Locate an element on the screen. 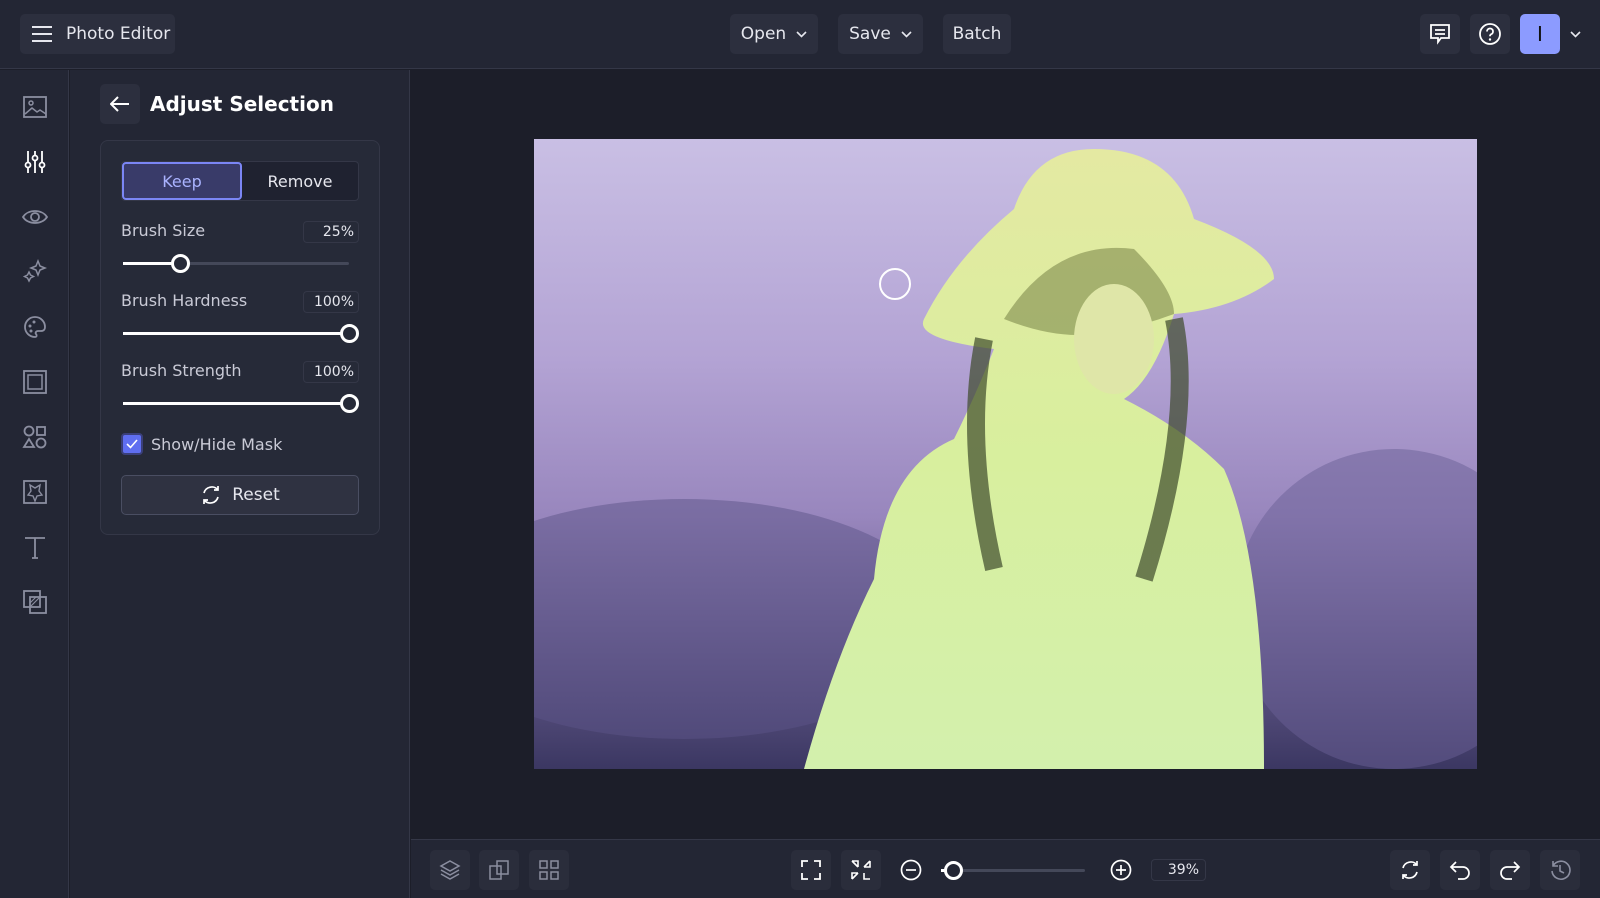 The width and height of the screenshot is (1600, 898). texture-icon is located at coordinates (35, 492).